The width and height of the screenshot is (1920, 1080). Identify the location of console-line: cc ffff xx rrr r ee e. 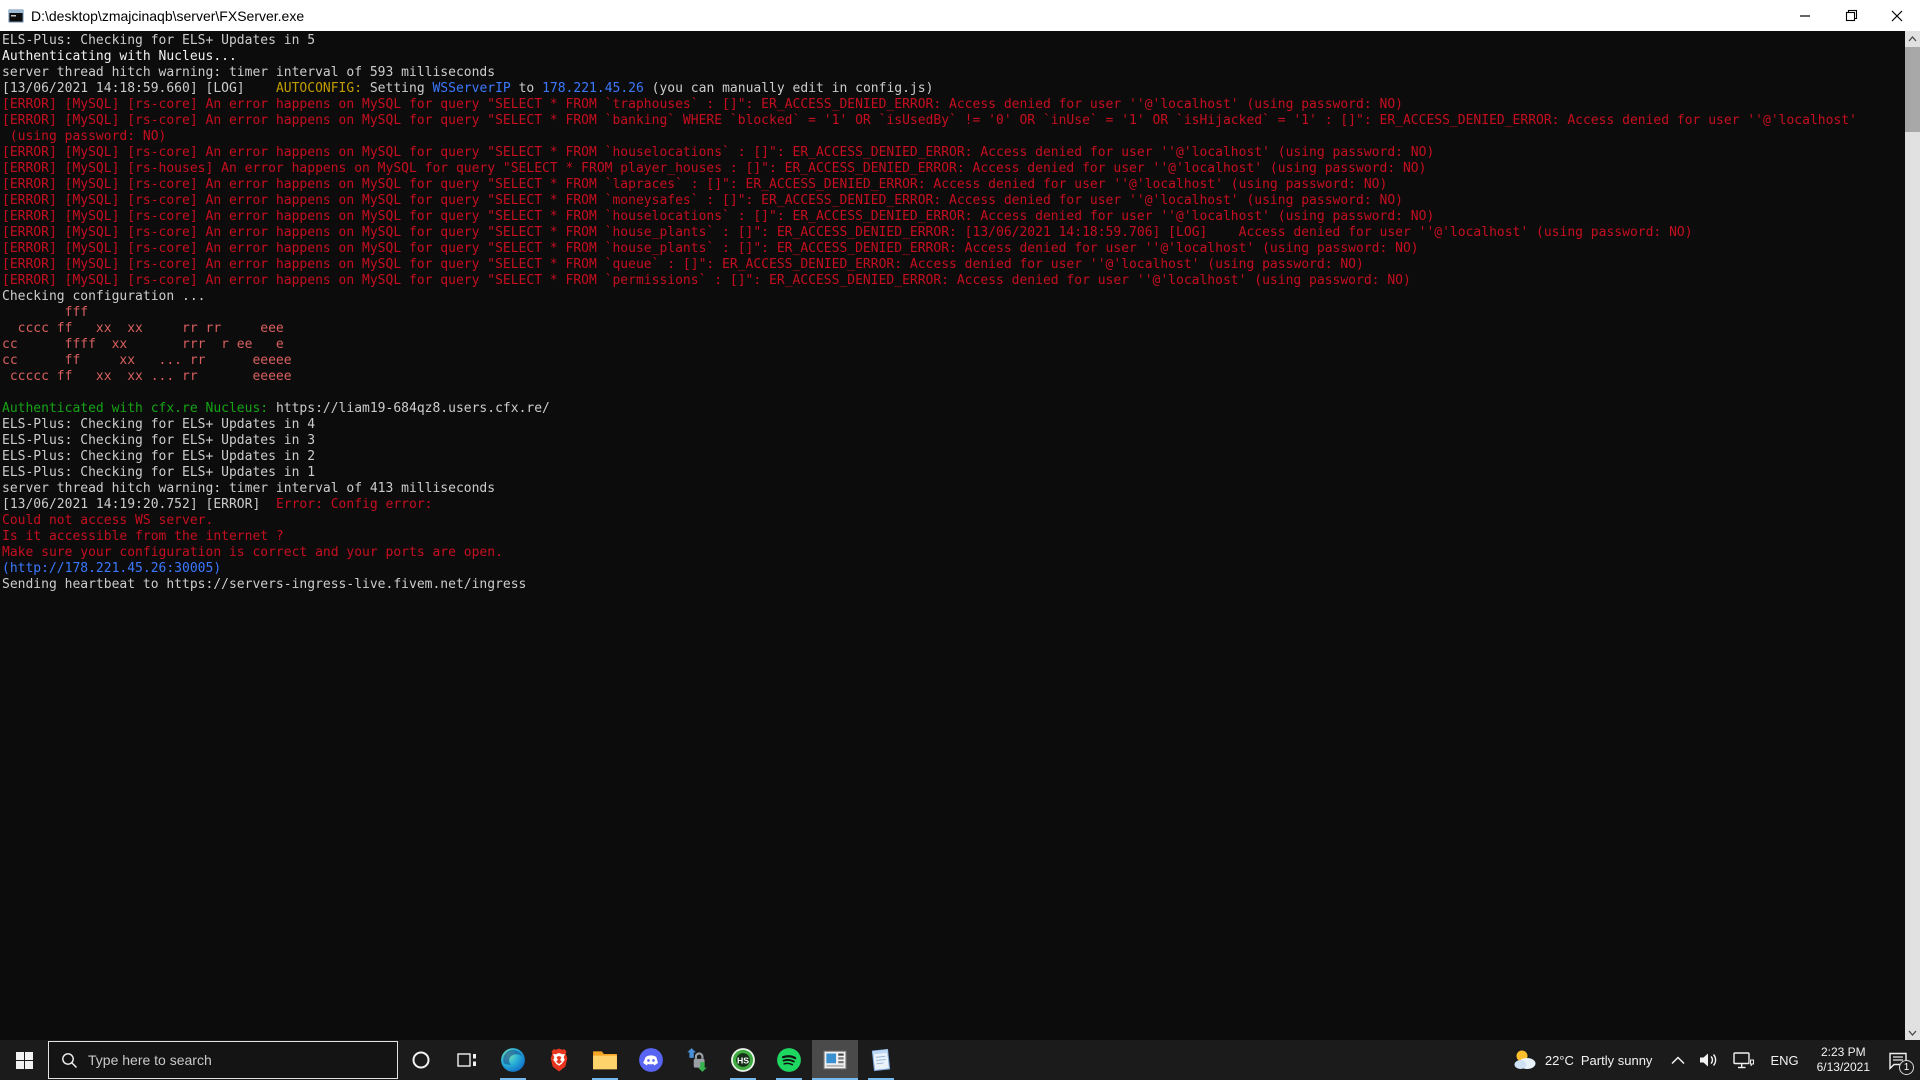
(143, 344).